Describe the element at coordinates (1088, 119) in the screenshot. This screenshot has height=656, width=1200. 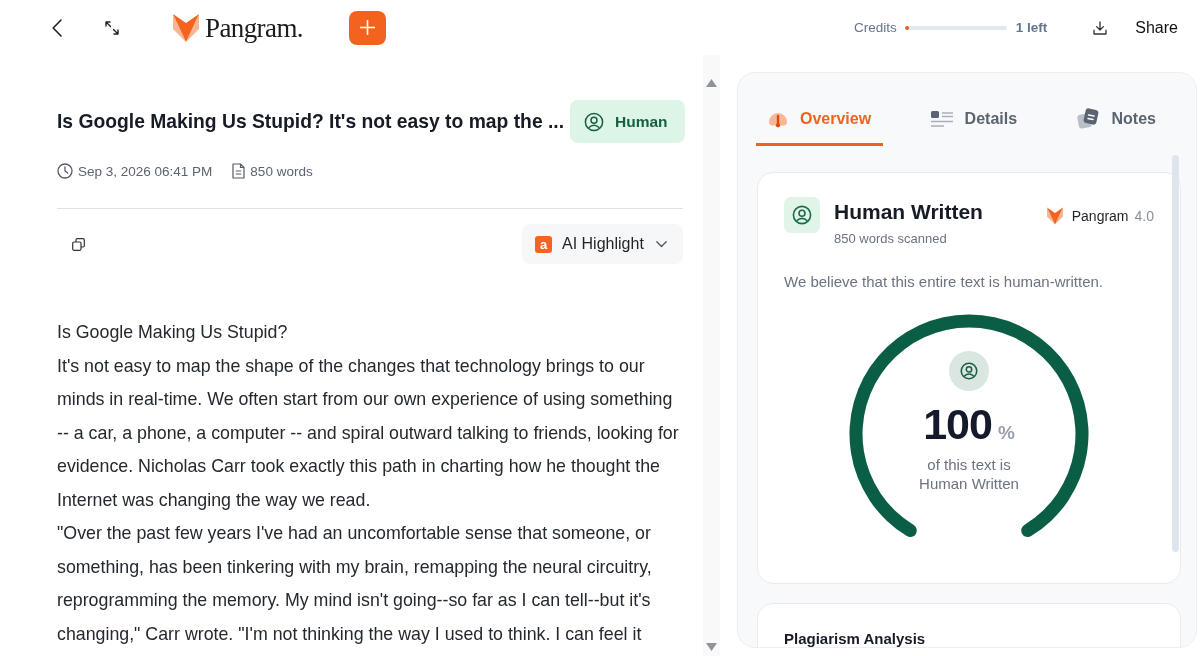
I see `notes-icon` at that location.